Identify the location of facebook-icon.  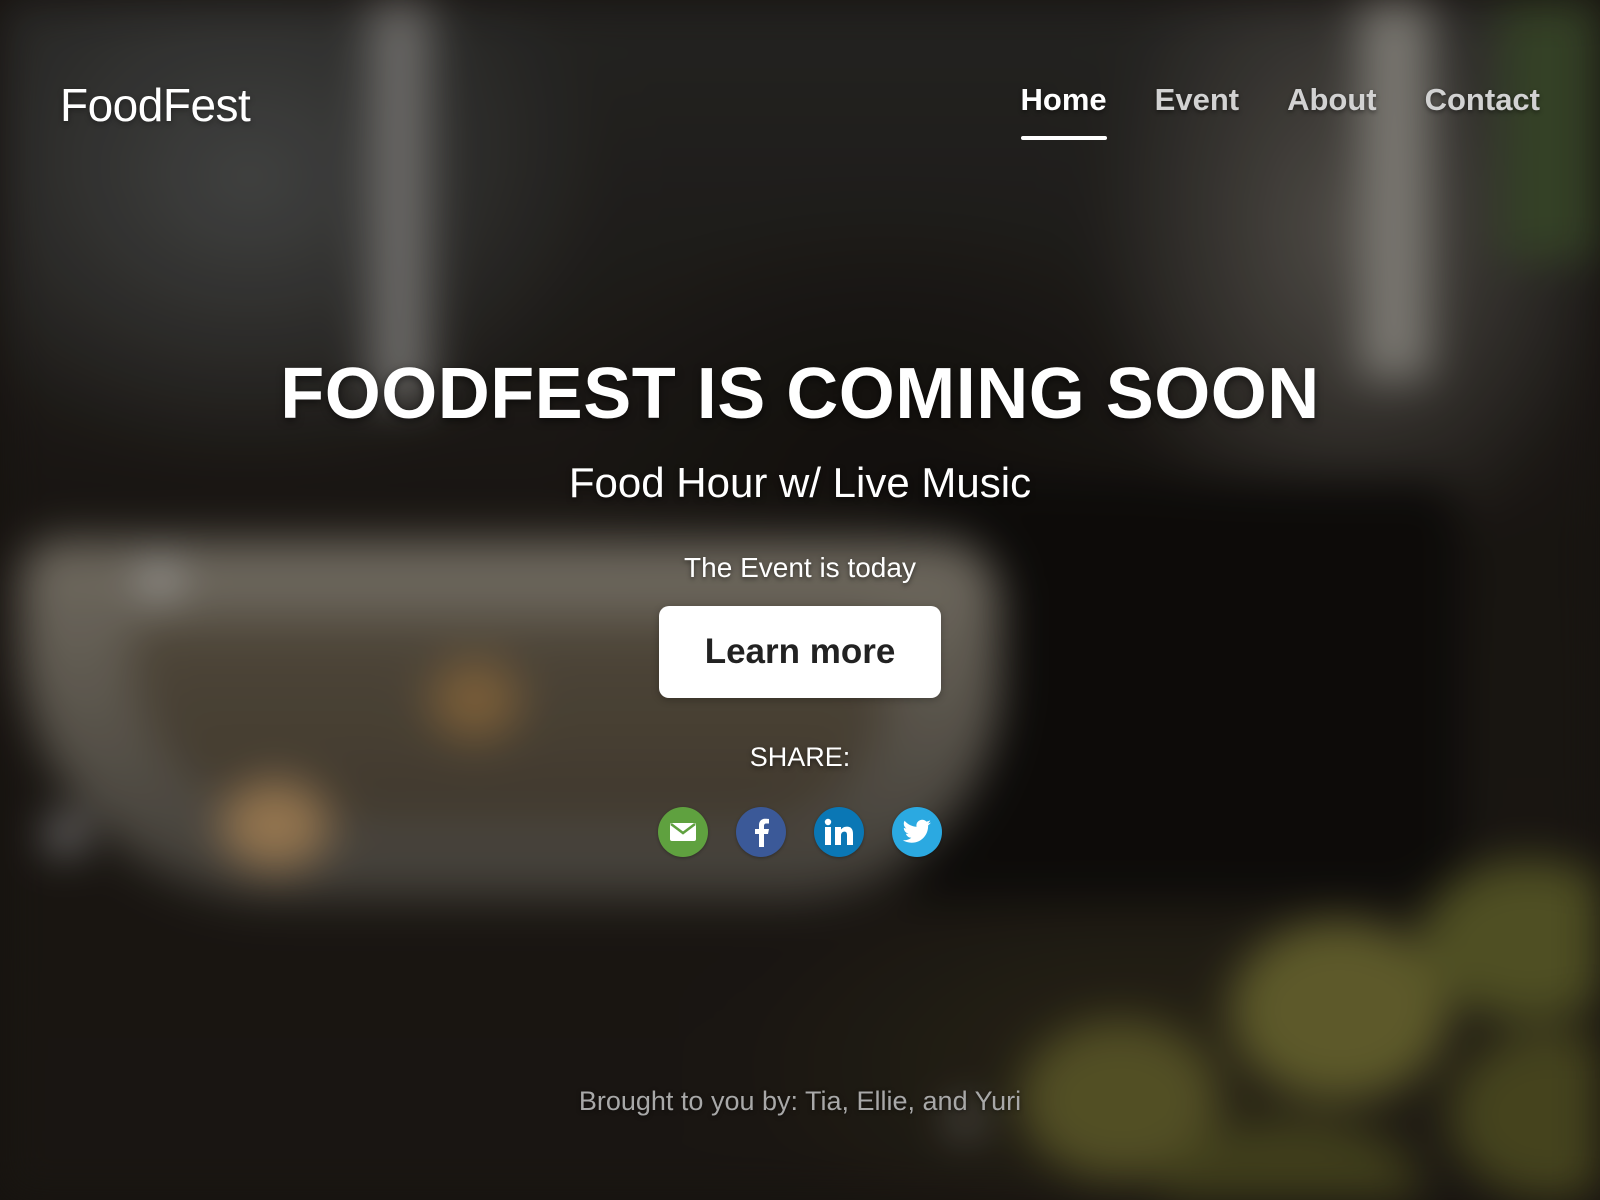
(762, 832).